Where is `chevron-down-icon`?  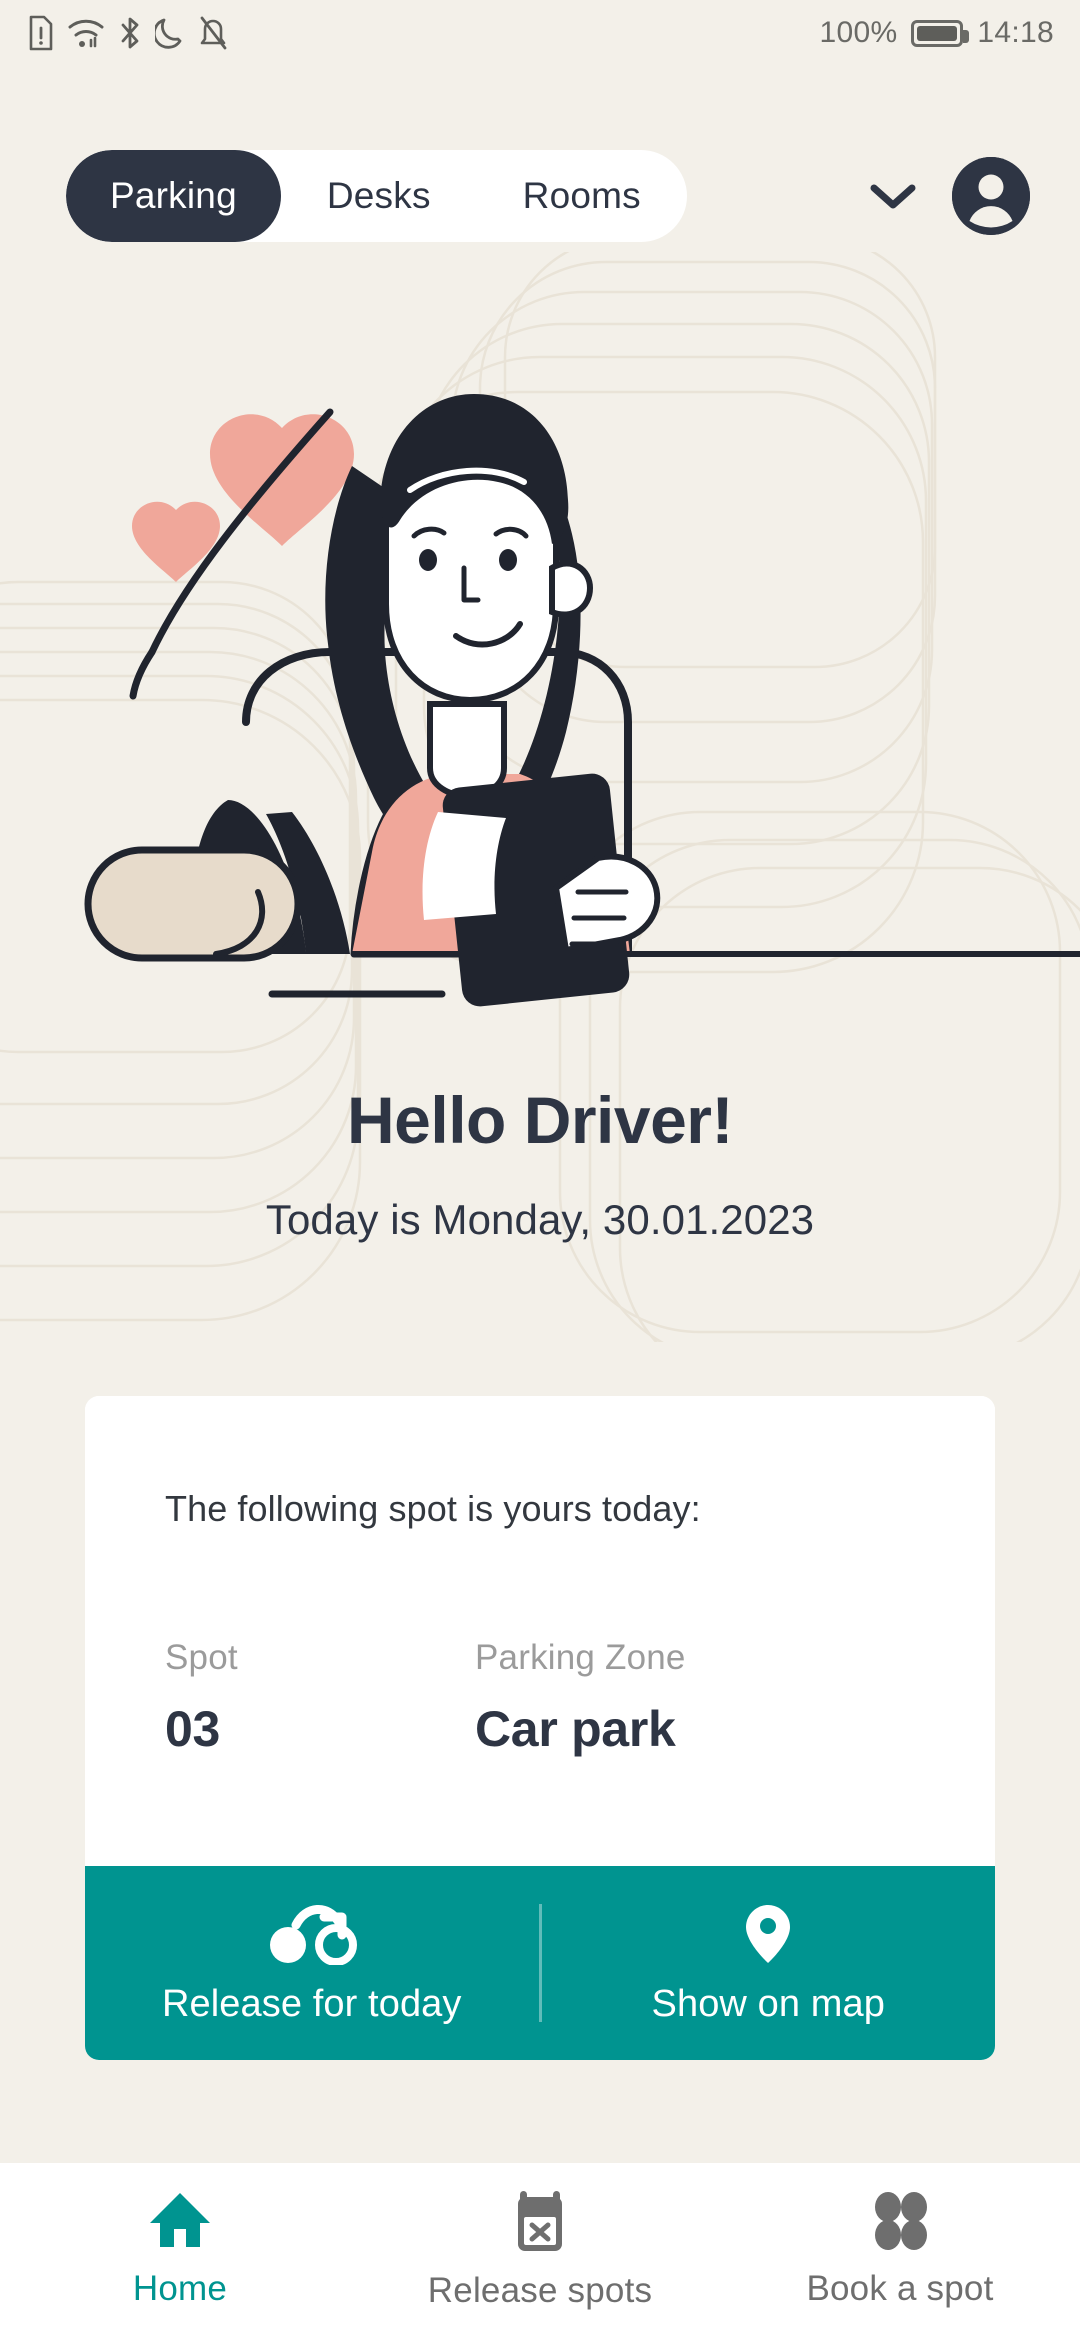 chevron-down-icon is located at coordinates (893, 196).